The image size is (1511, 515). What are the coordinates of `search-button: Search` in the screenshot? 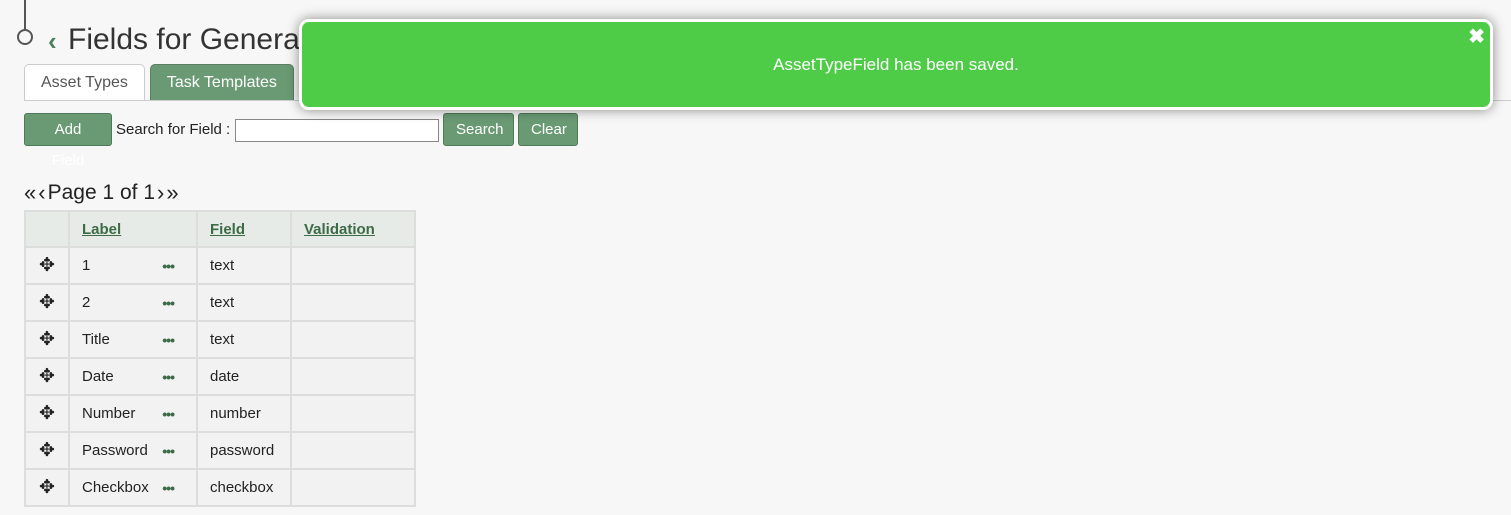 It's located at (478, 129).